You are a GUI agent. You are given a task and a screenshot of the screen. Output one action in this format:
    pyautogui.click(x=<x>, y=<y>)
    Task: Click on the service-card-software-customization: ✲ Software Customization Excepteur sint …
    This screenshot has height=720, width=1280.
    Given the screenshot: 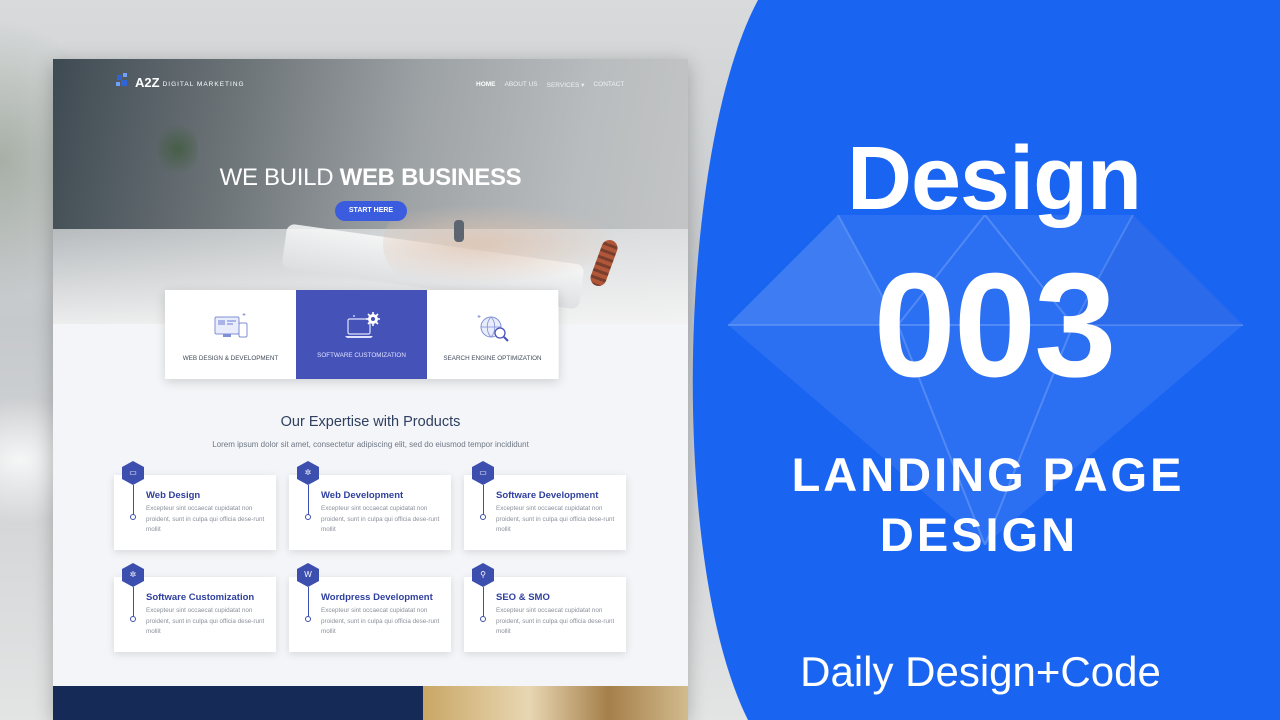 What is the action you would take?
    pyautogui.click(x=195, y=607)
    